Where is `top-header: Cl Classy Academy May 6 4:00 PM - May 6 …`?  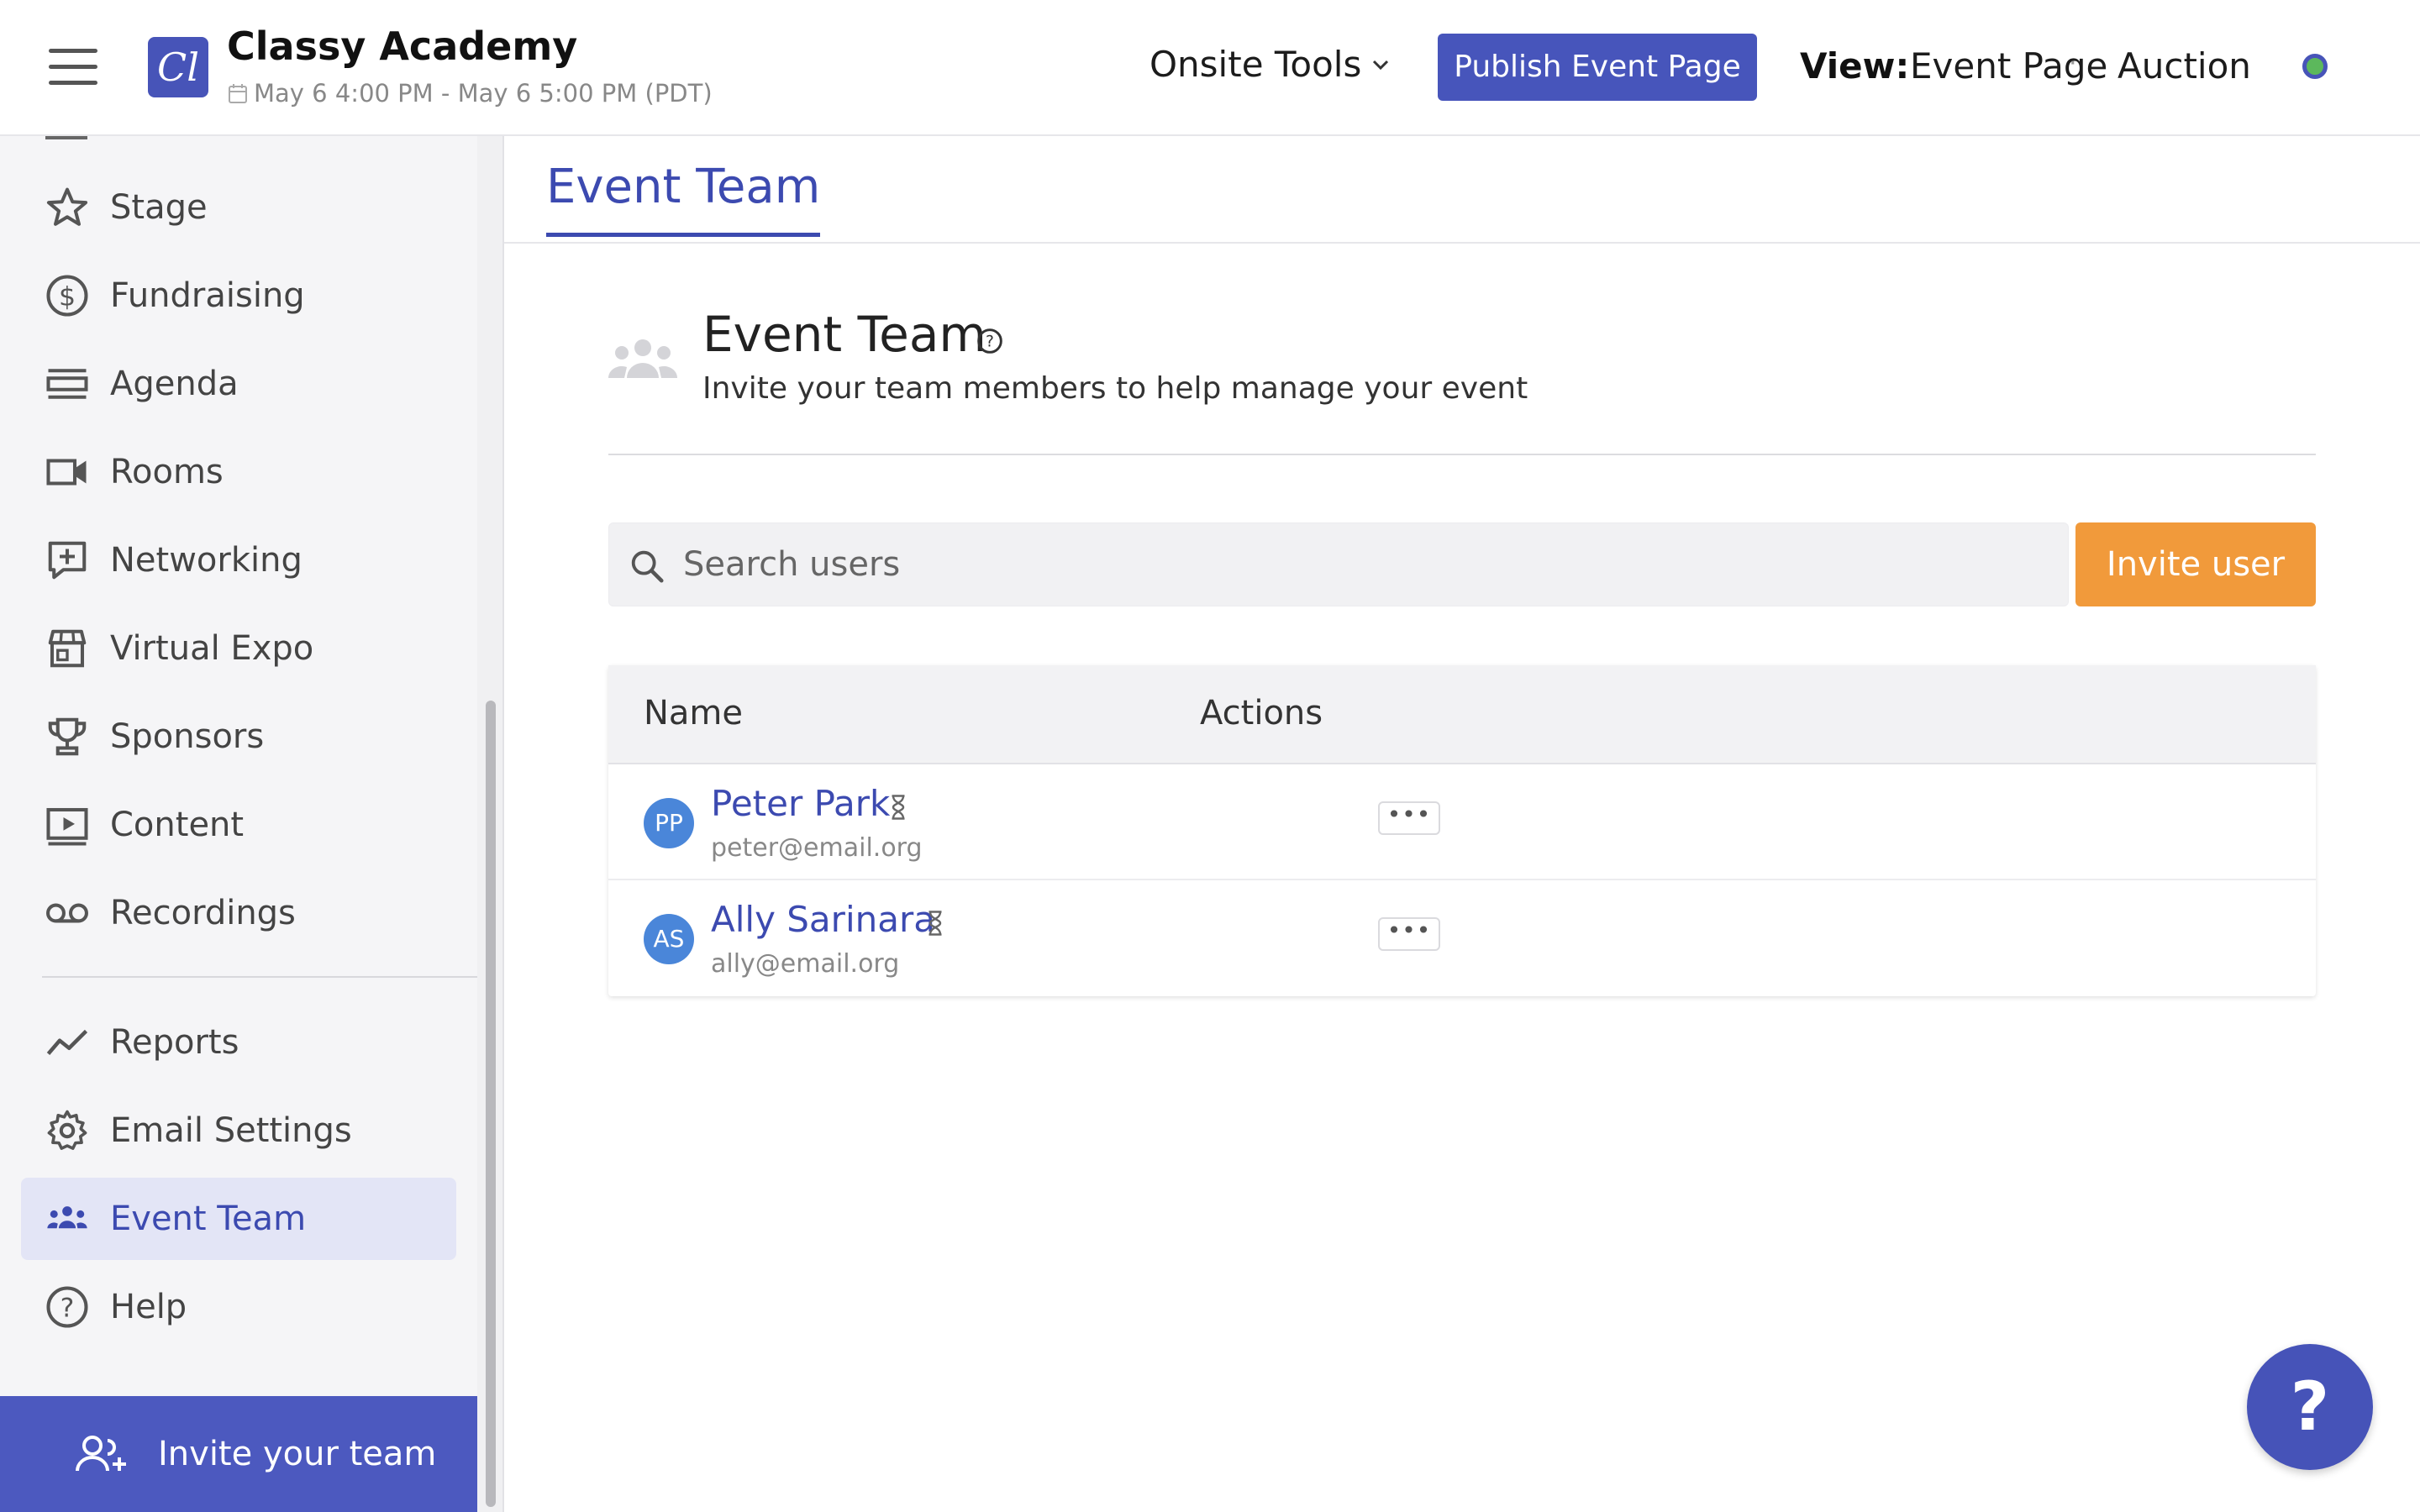 top-header: Cl Classy Academy May 6 4:00 PM - May 6 … is located at coordinates (1210, 68).